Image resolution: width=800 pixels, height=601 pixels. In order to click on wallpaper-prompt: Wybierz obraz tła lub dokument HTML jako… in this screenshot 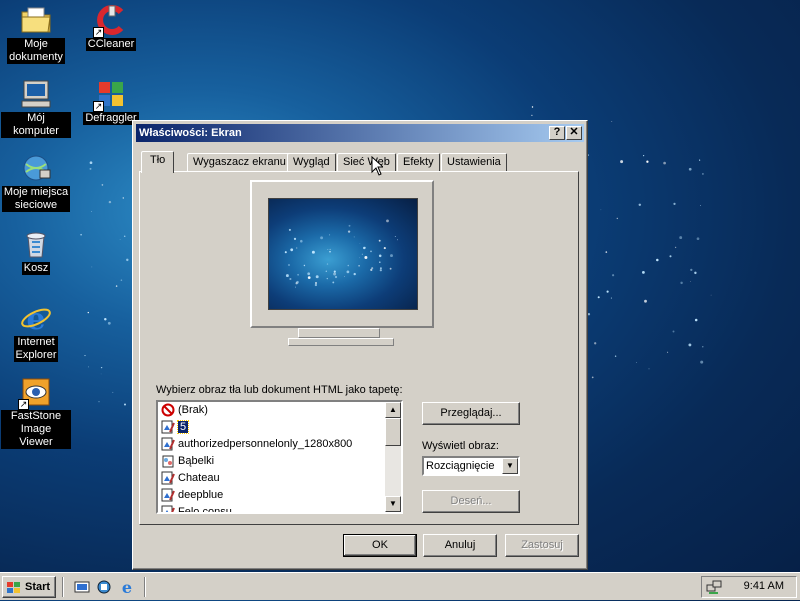, I will do `click(279, 390)`.